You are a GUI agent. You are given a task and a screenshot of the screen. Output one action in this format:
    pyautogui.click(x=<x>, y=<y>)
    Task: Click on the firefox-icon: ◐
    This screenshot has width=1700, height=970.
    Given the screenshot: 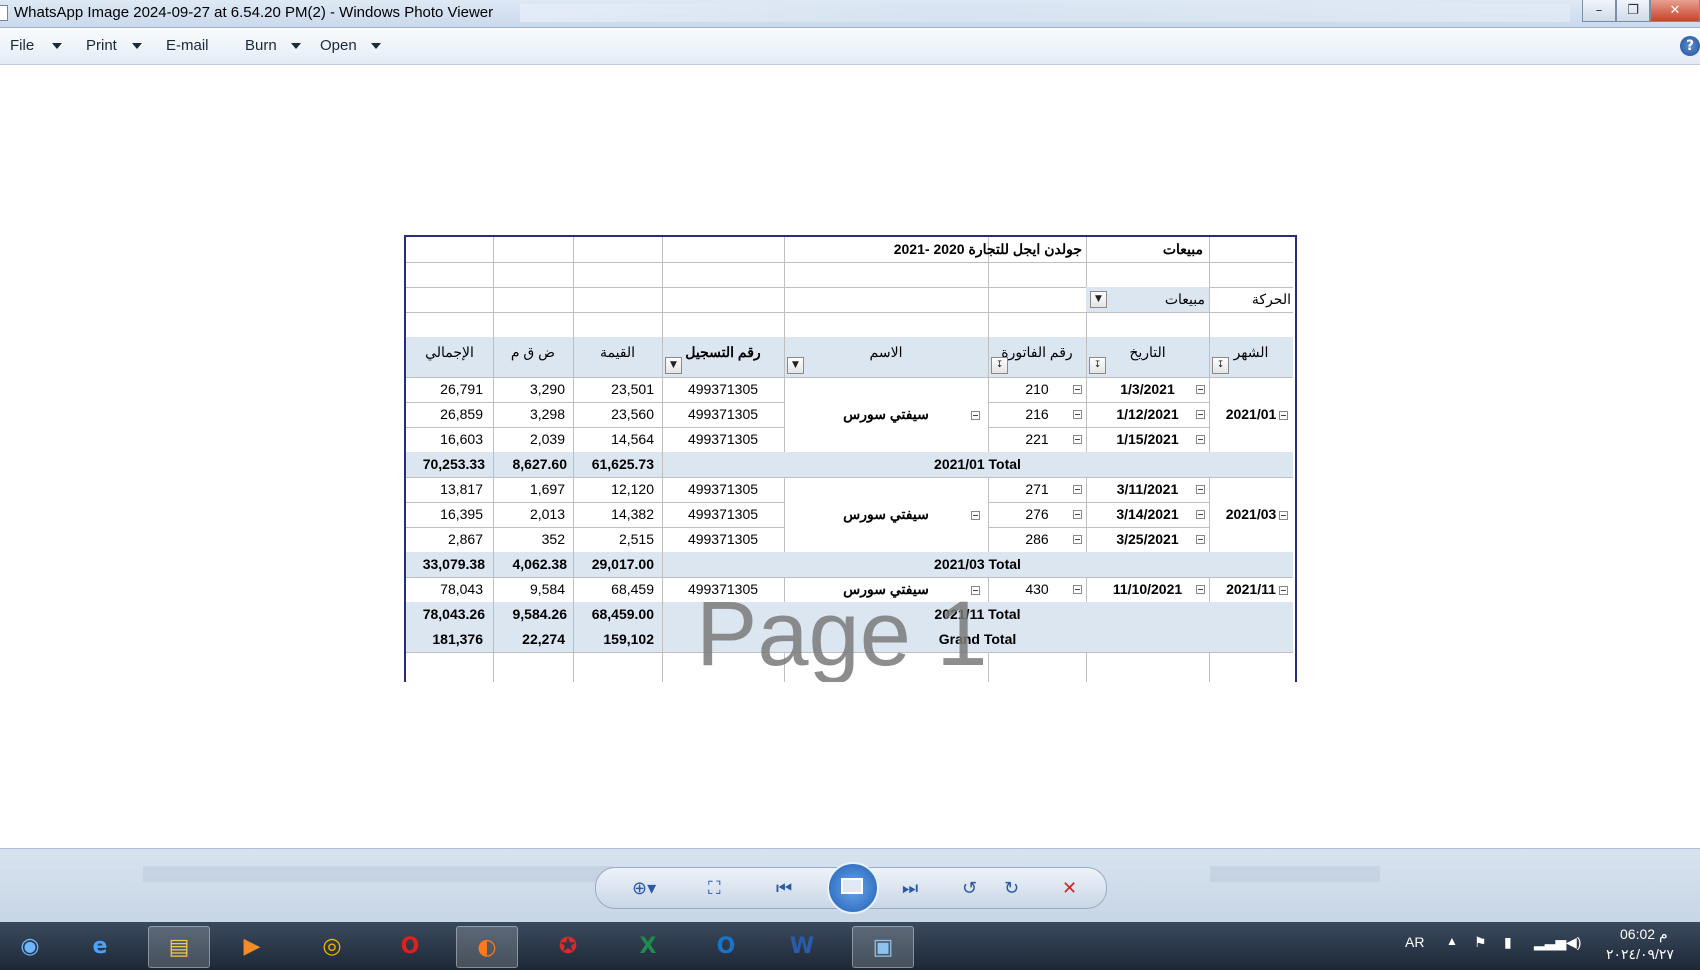 What is the action you would take?
    pyautogui.click(x=487, y=947)
    